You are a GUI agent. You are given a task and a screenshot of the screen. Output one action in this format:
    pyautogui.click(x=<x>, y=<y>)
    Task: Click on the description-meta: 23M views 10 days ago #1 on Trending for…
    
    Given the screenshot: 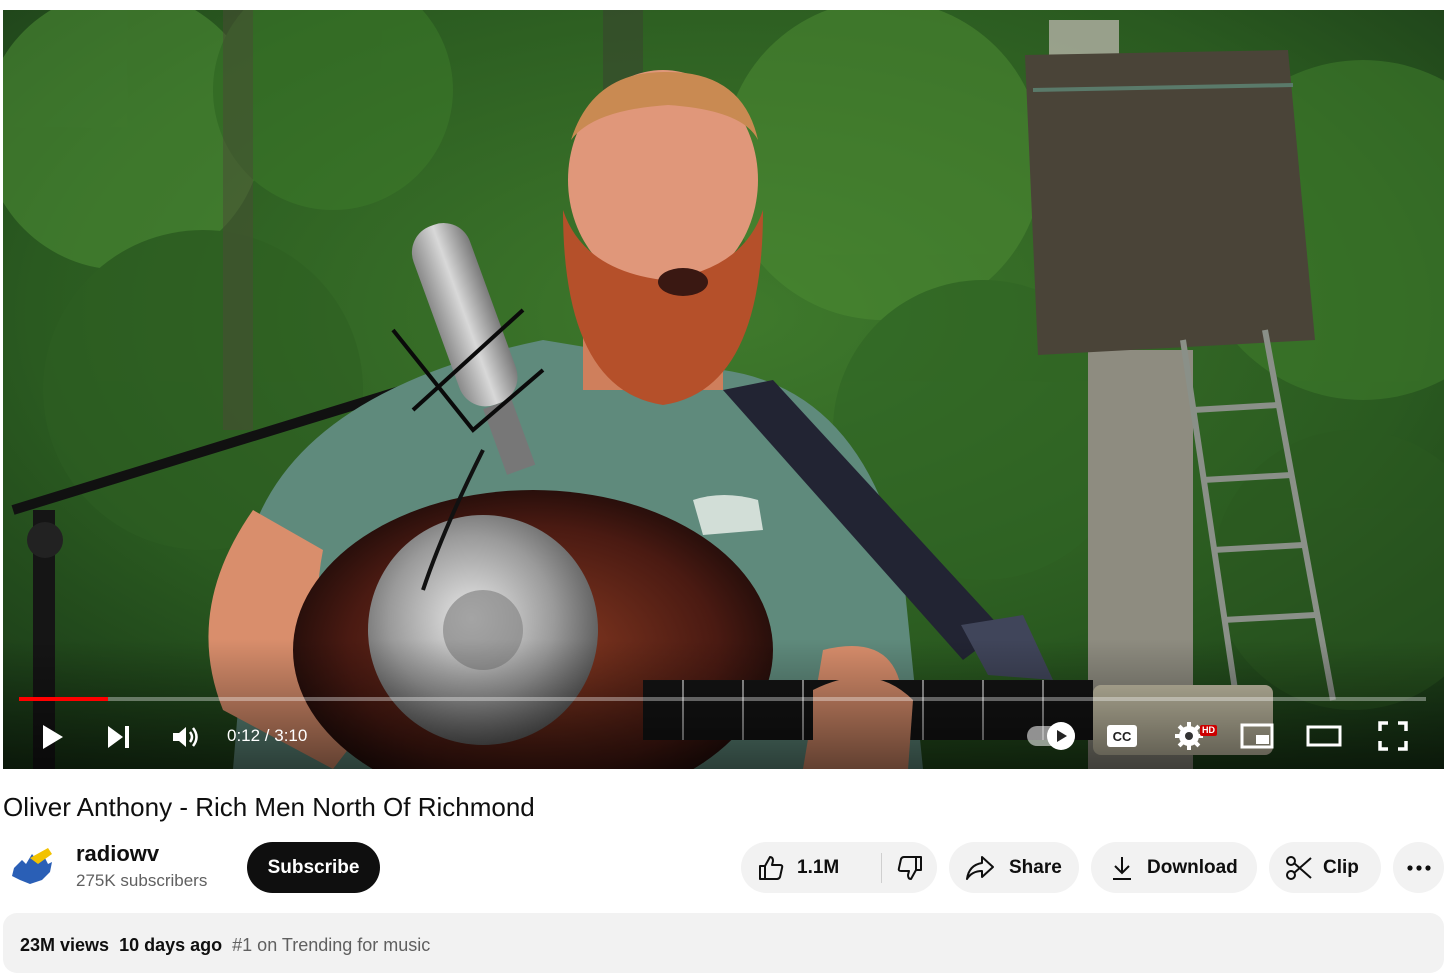 What is the action you would take?
    pyautogui.click(x=225, y=945)
    